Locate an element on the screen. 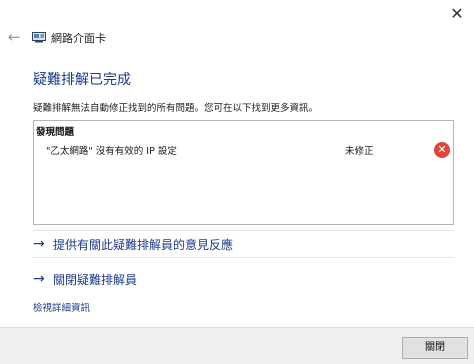  close-troubleshooter-label: 關閉疑難排解員 is located at coordinates (95, 279).